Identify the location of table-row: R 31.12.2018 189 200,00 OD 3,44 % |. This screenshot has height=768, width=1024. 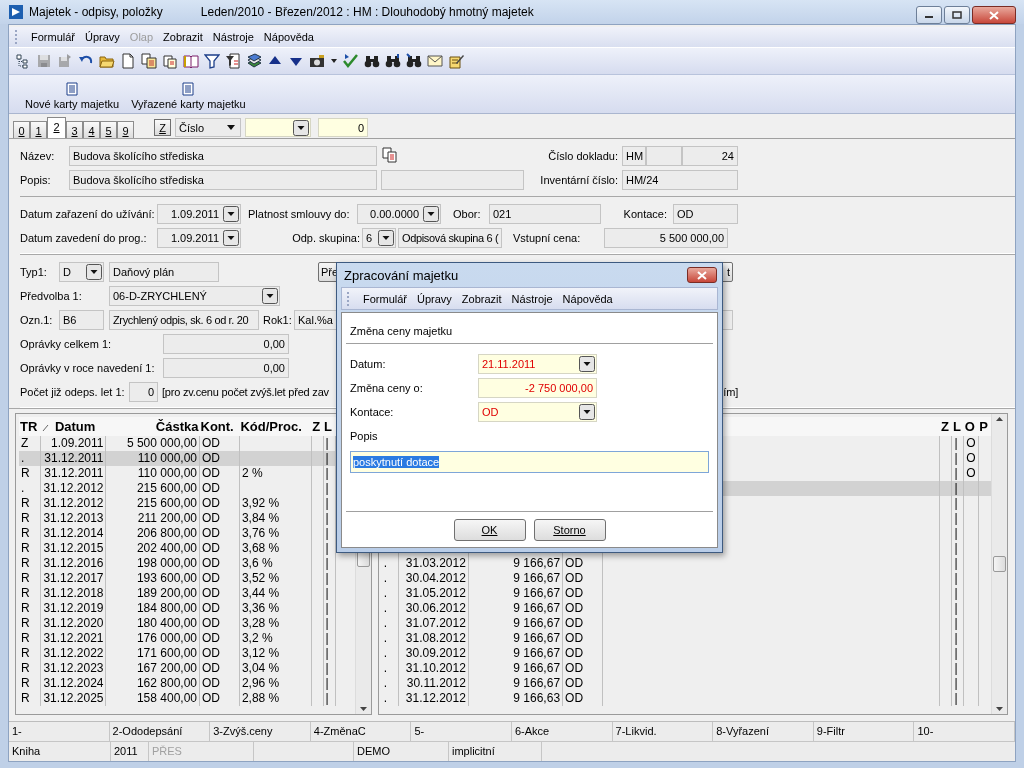
(187, 593).